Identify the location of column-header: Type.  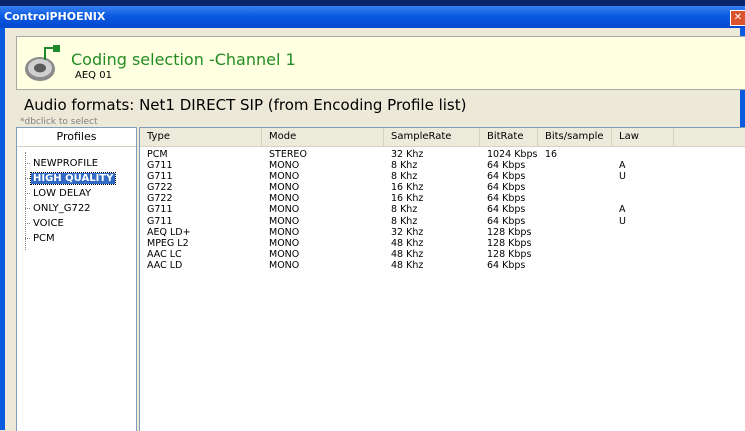
(201, 137).